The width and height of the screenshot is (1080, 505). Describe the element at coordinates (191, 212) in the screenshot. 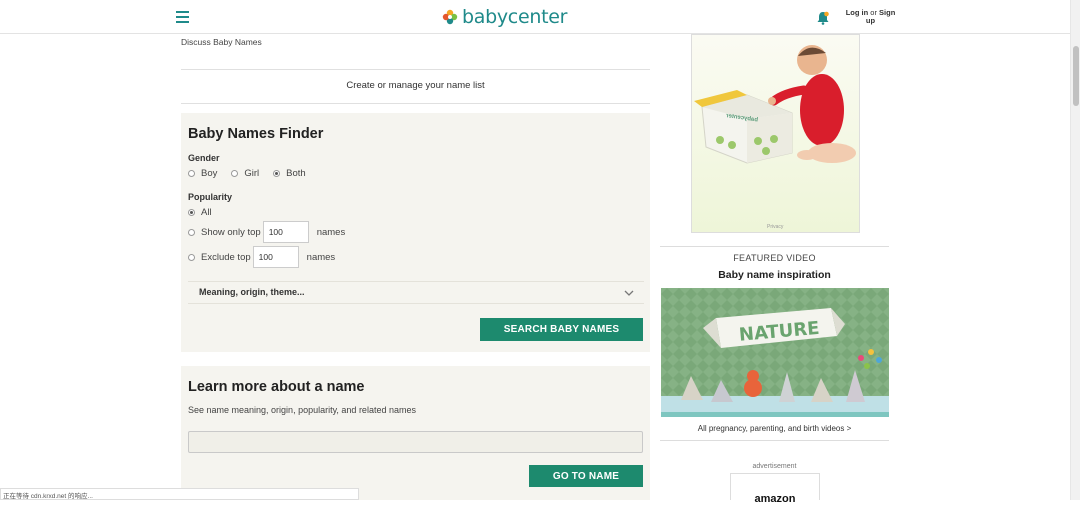

I see `popularity-all-radio` at that location.